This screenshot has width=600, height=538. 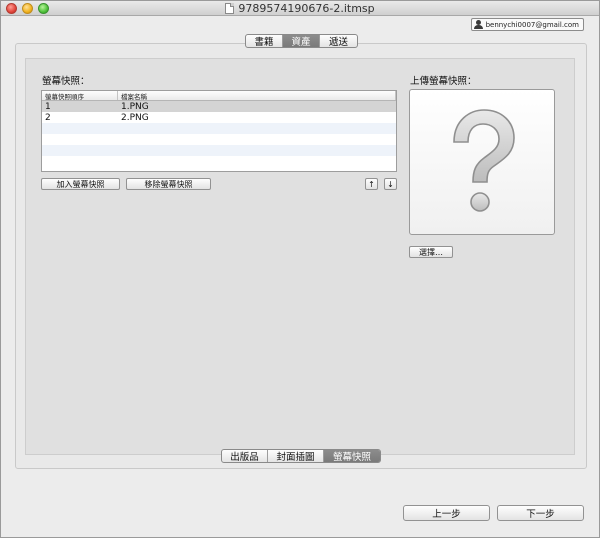 What do you see at coordinates (219, 117) in the screenshot?
I see `table-row: 2 2.PNG` at bounding box center [219, 117].